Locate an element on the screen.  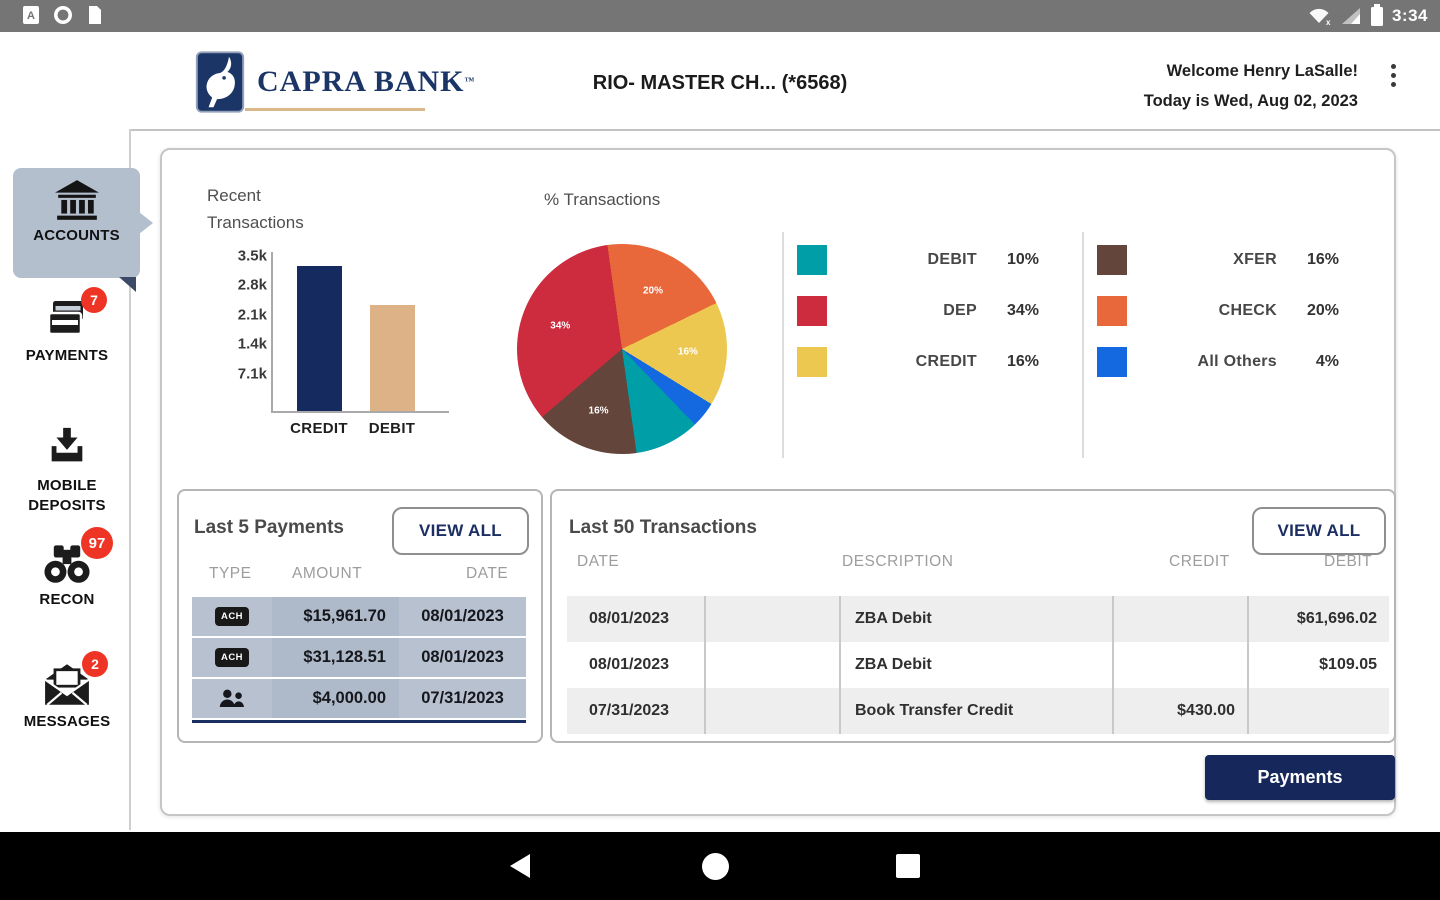
transaction-row: 08/01/2023 ZBA Debit $109.05 is located at coordinates (978, 665).